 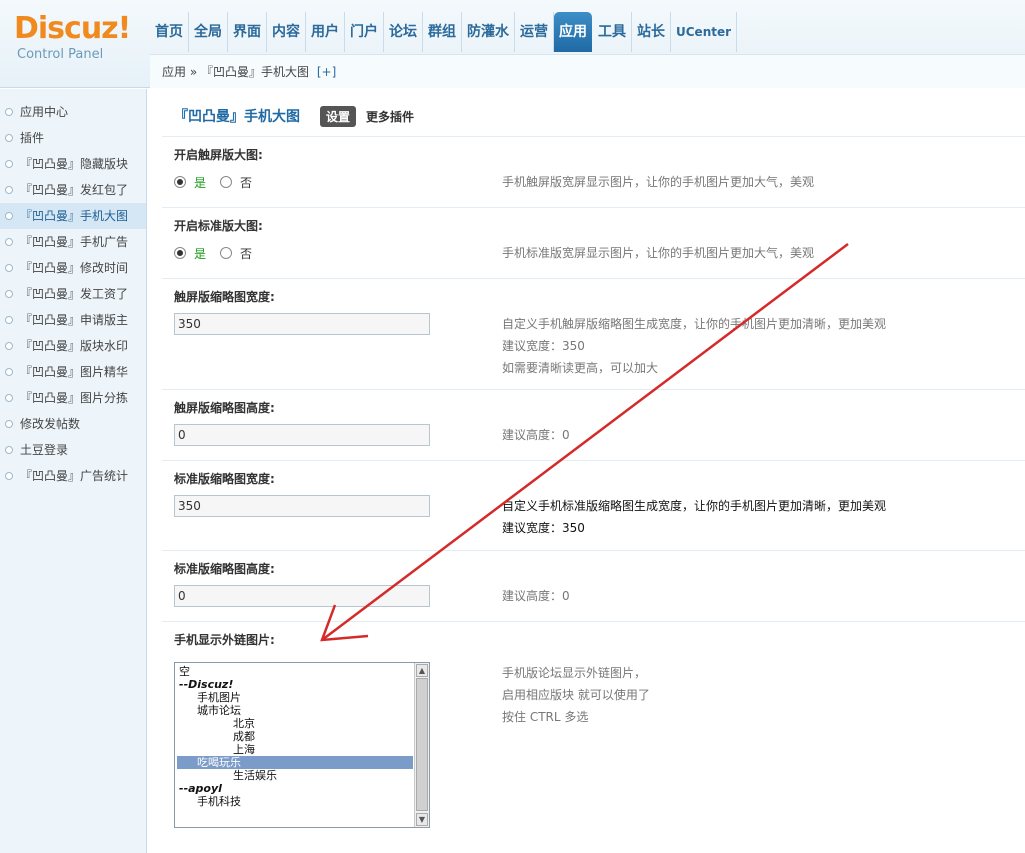 I want to click on listbox-option: 成都, so click(x=295, y=736).